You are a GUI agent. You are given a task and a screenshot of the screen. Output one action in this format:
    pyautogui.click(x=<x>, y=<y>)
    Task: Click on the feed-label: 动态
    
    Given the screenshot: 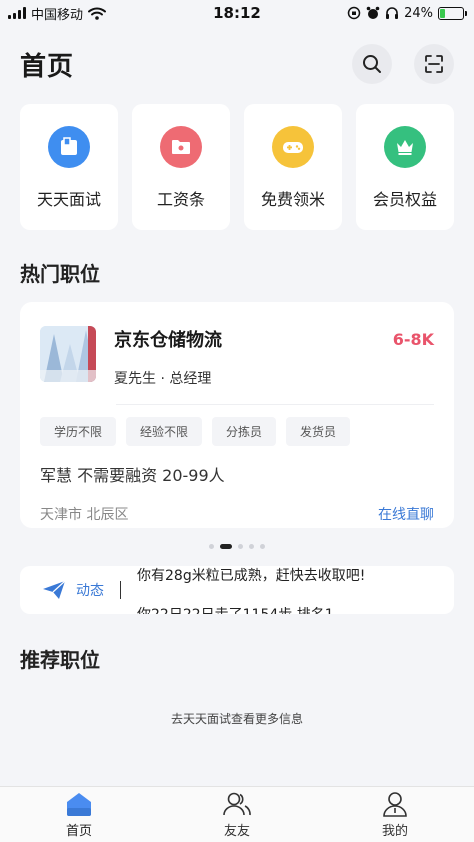 What is the action you would take?
    pyautogui.click(x=90, y=591)
    